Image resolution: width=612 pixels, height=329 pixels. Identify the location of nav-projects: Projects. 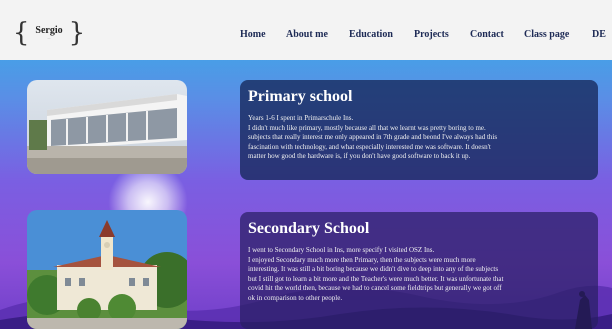
(431, 34).